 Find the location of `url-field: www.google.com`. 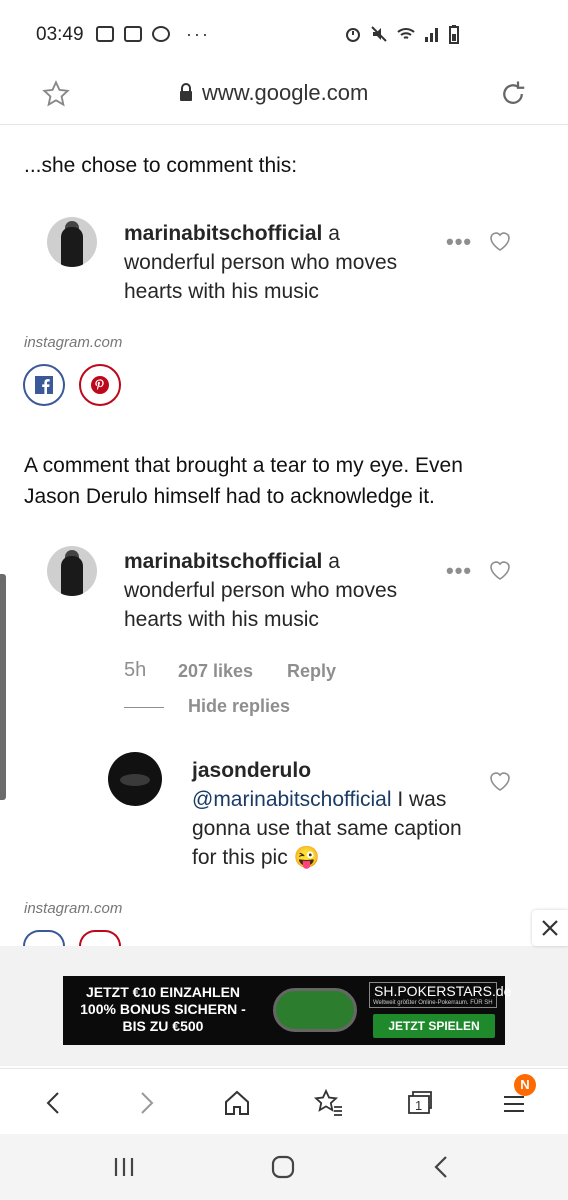

url-field: www.google.com is located at coordinates (273, 93).